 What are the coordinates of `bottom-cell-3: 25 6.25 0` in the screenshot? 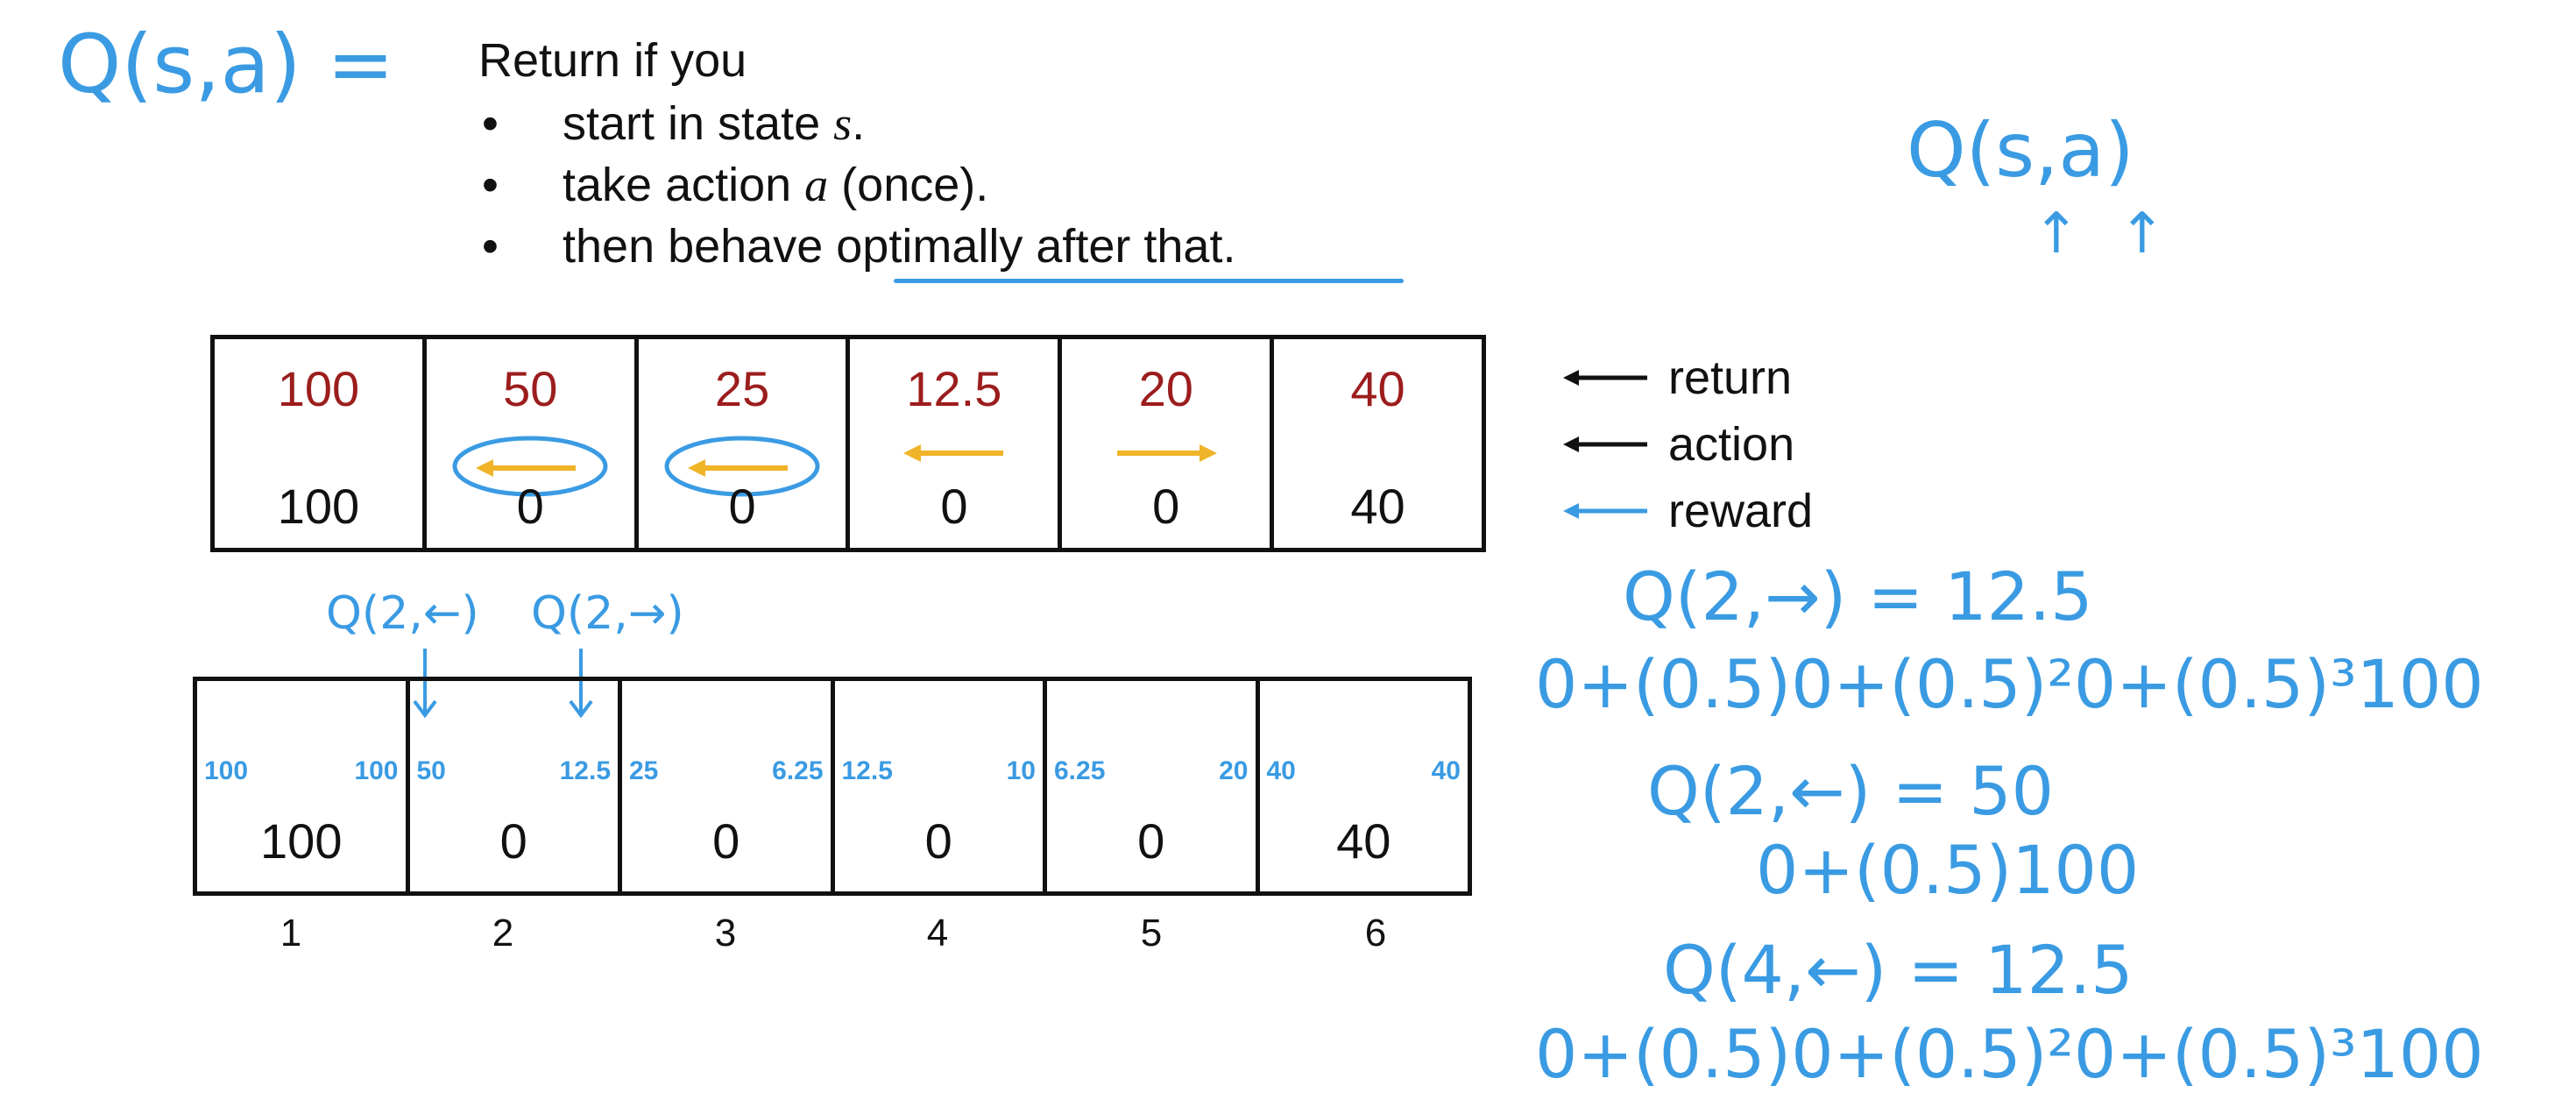 It's located at (728, 786).